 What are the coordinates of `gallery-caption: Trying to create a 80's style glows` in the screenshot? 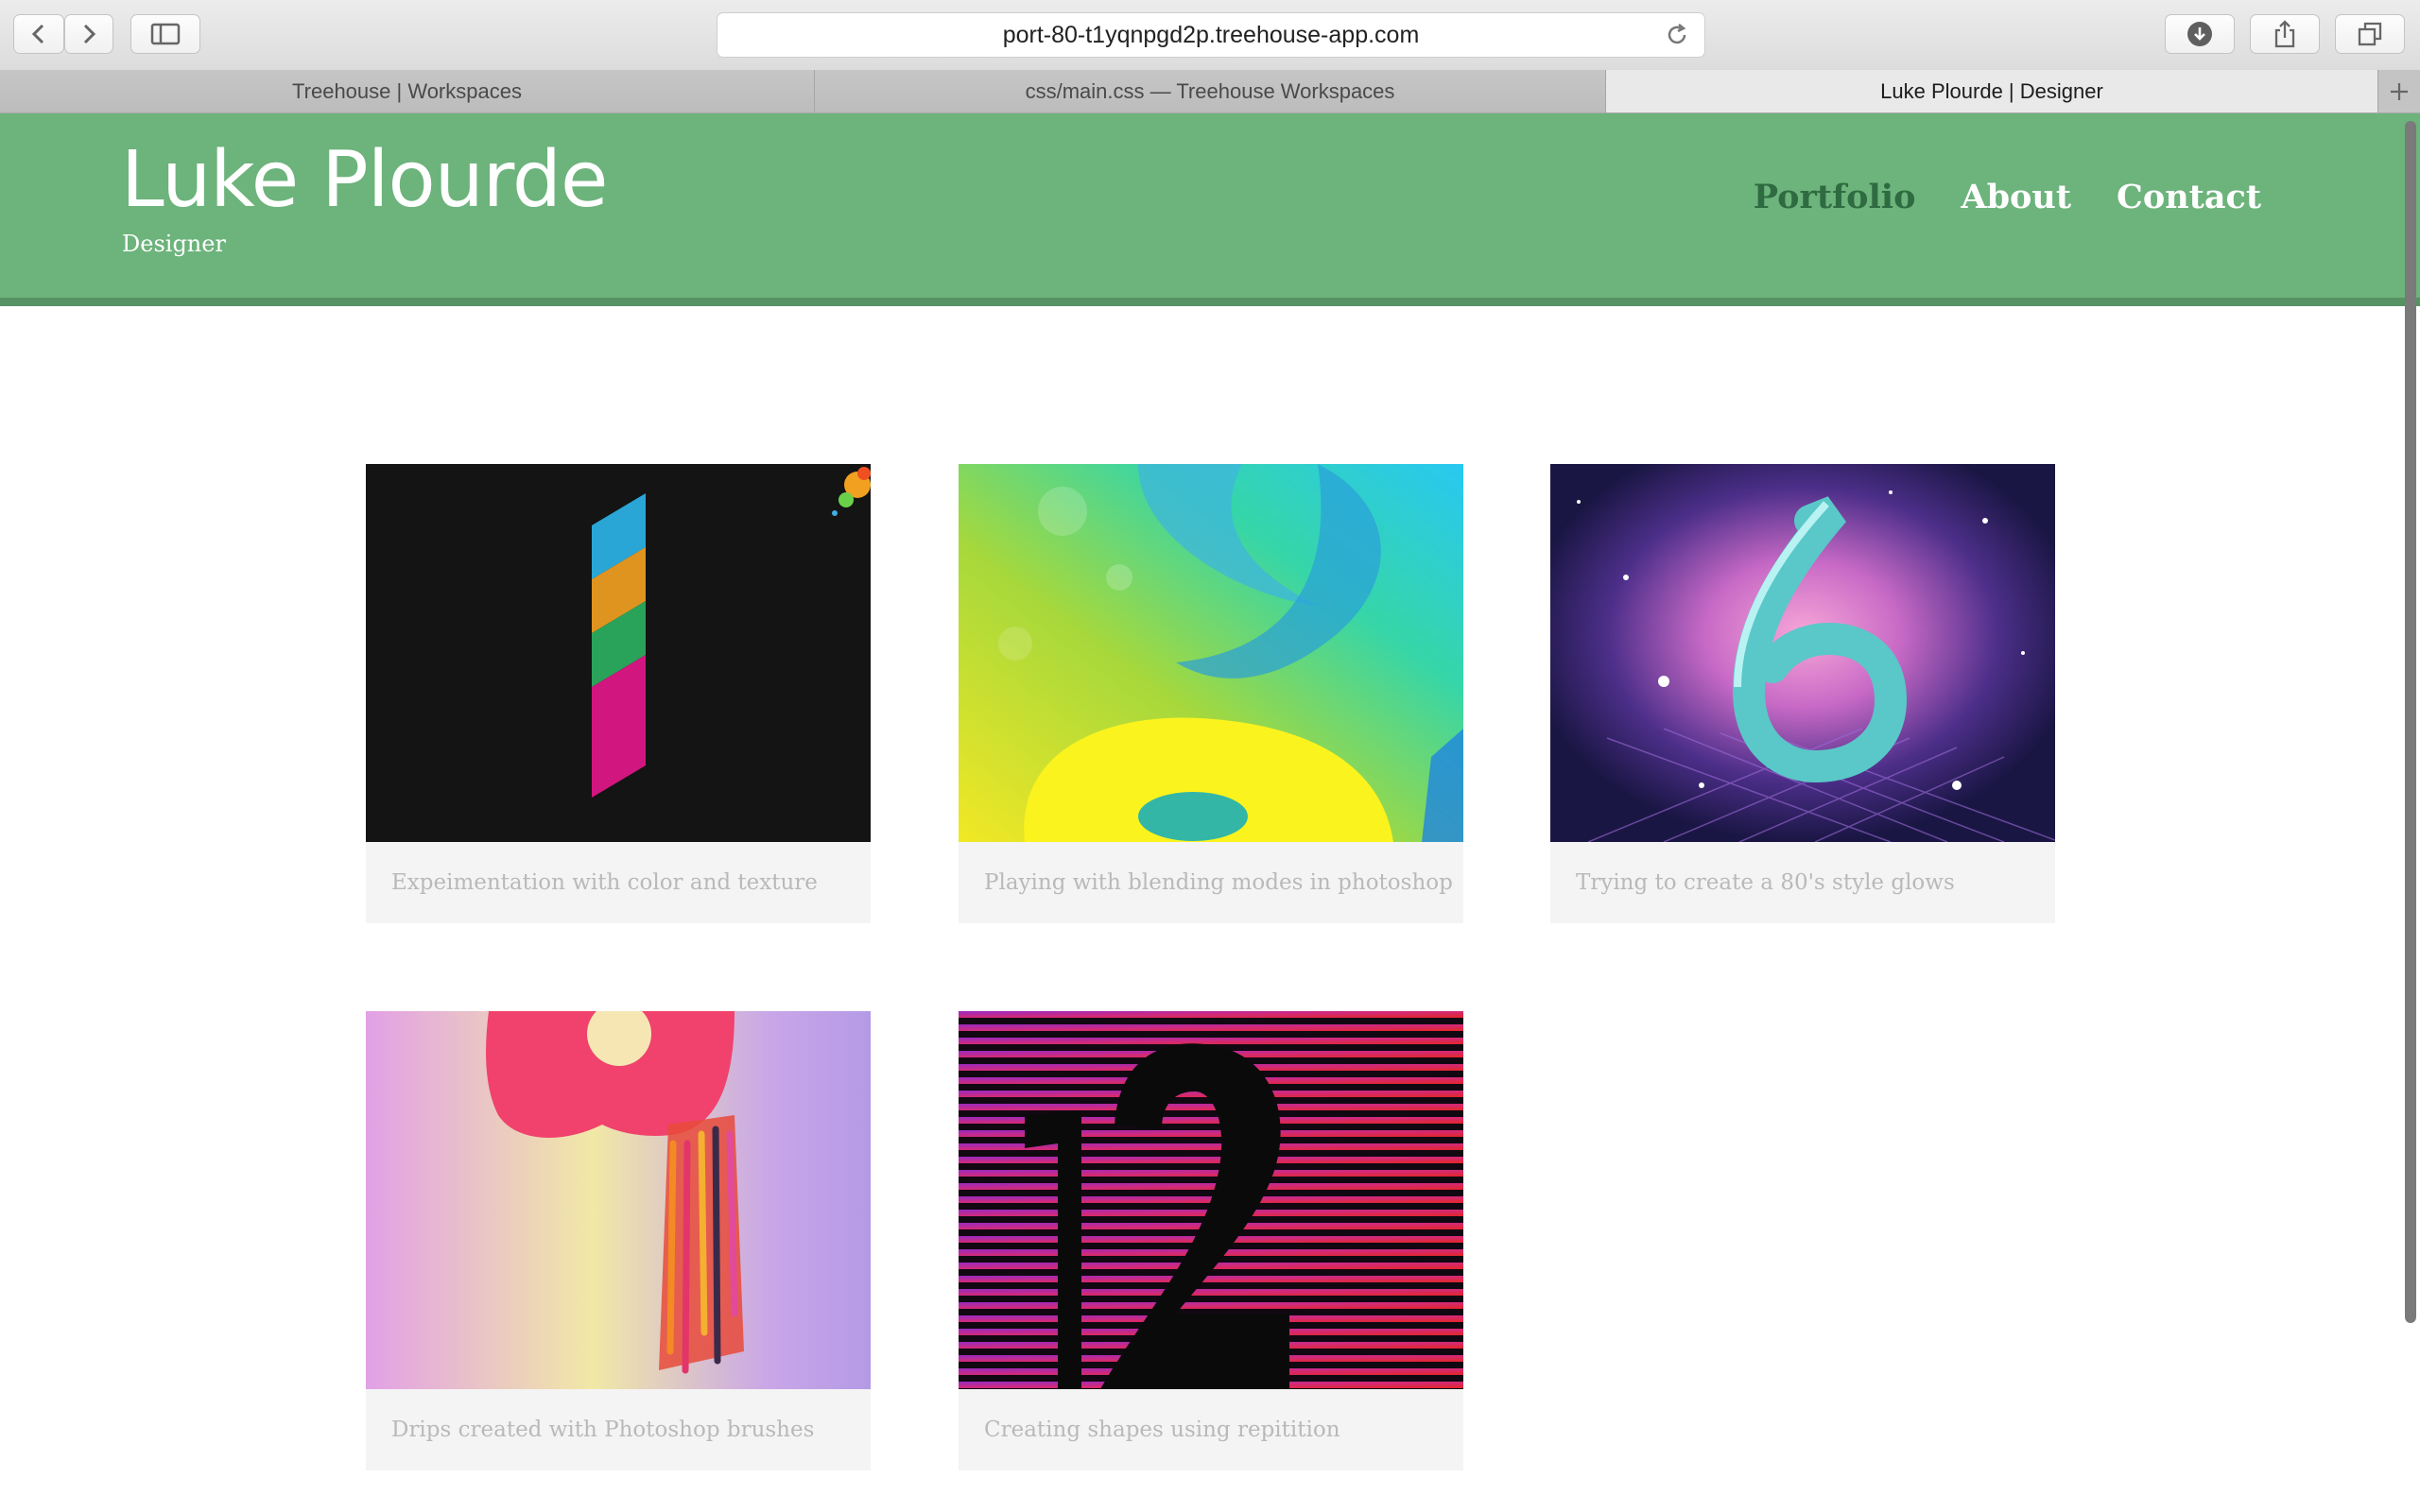 It's located at (1802, 882).